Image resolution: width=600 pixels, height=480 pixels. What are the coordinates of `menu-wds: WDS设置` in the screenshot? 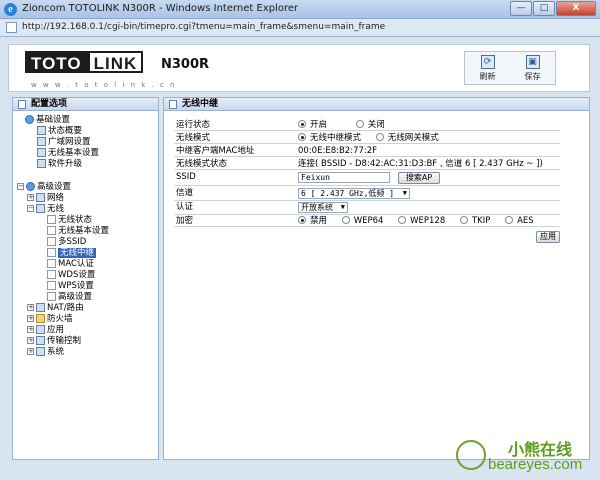 It's located at (71, 275).